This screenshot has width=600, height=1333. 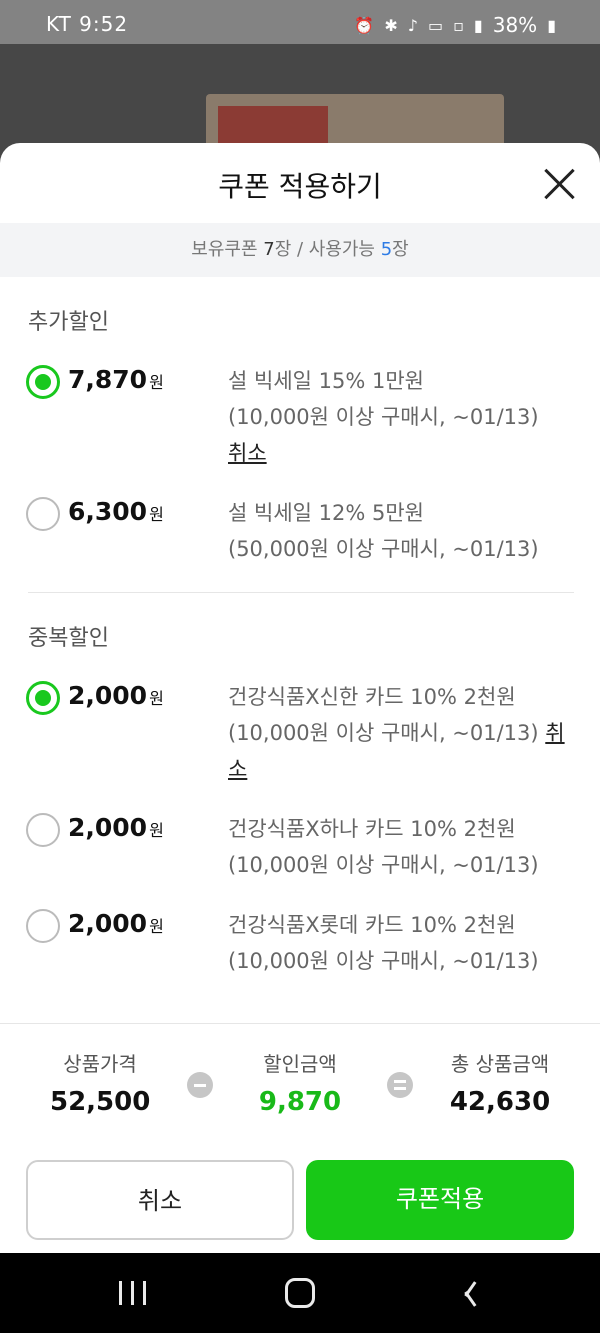 What do you see at coordinates (391, 25) in the screenshot?
I see `bluetooth-icon: ✱` at bounding box center [391, 25].